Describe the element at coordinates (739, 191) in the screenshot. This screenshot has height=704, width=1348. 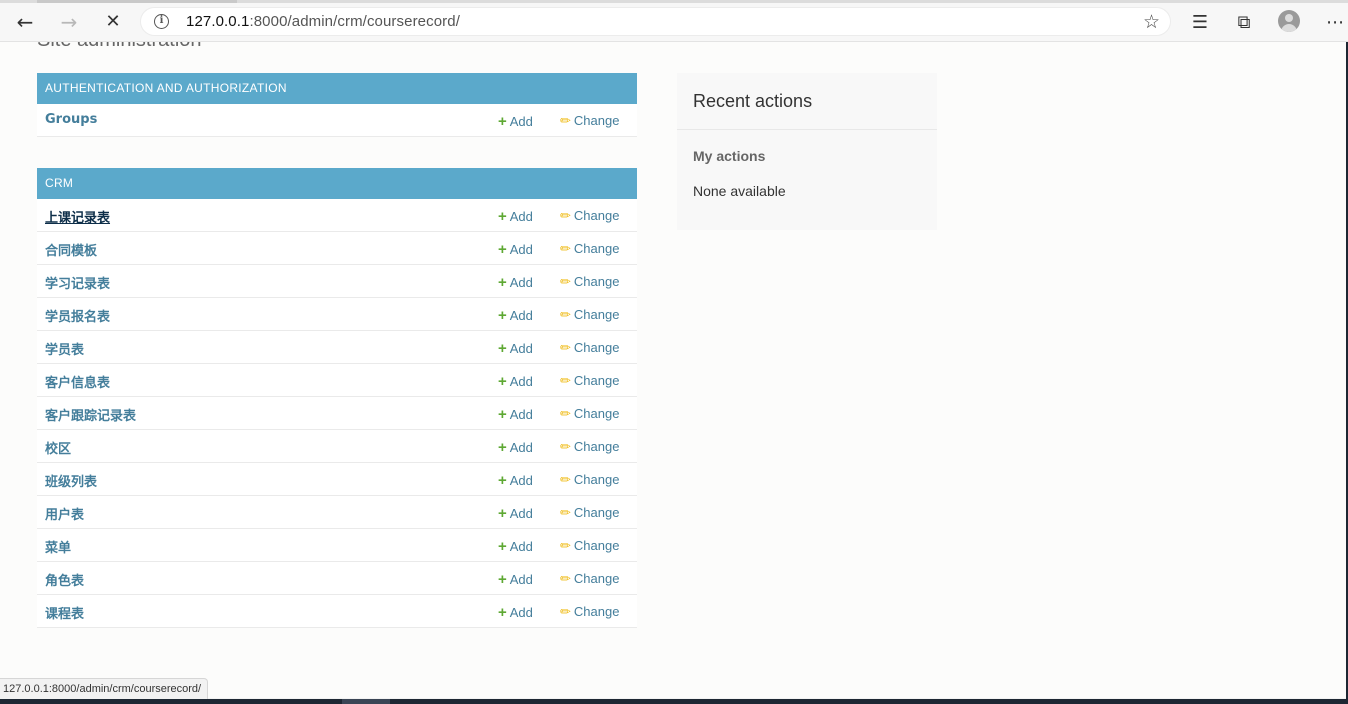
I see `no-actions-text: None available` at that location.